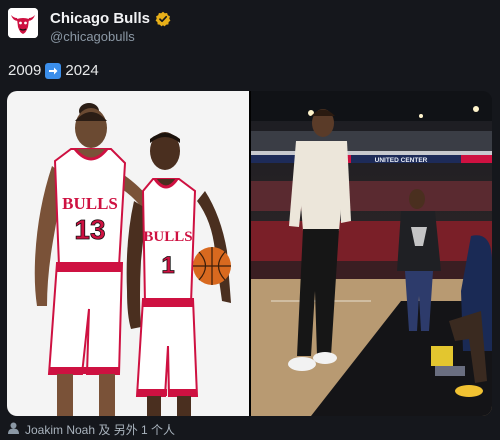 The image size is (500, 440). I want to click on jersey-left-team: BULLS, so click(90, 203).